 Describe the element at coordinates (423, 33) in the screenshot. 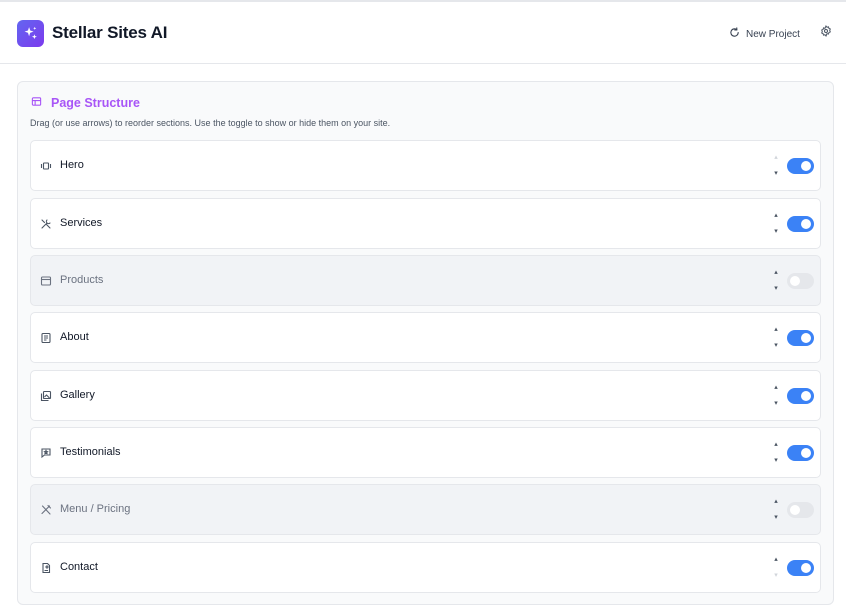

I see `app-header: Stellar Sites AI New Project` at that location.